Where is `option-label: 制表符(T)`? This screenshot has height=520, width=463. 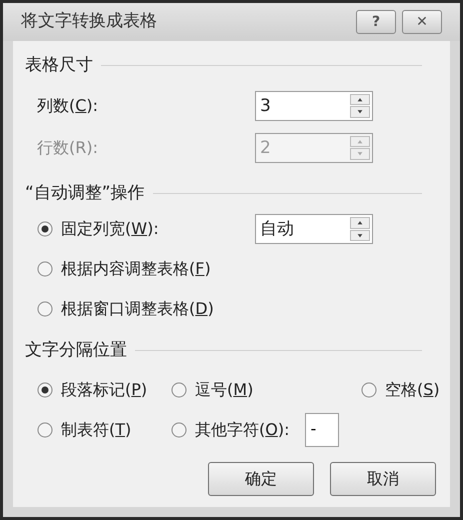 option-label: 制表符(T) is located at coordinates (96, 429).